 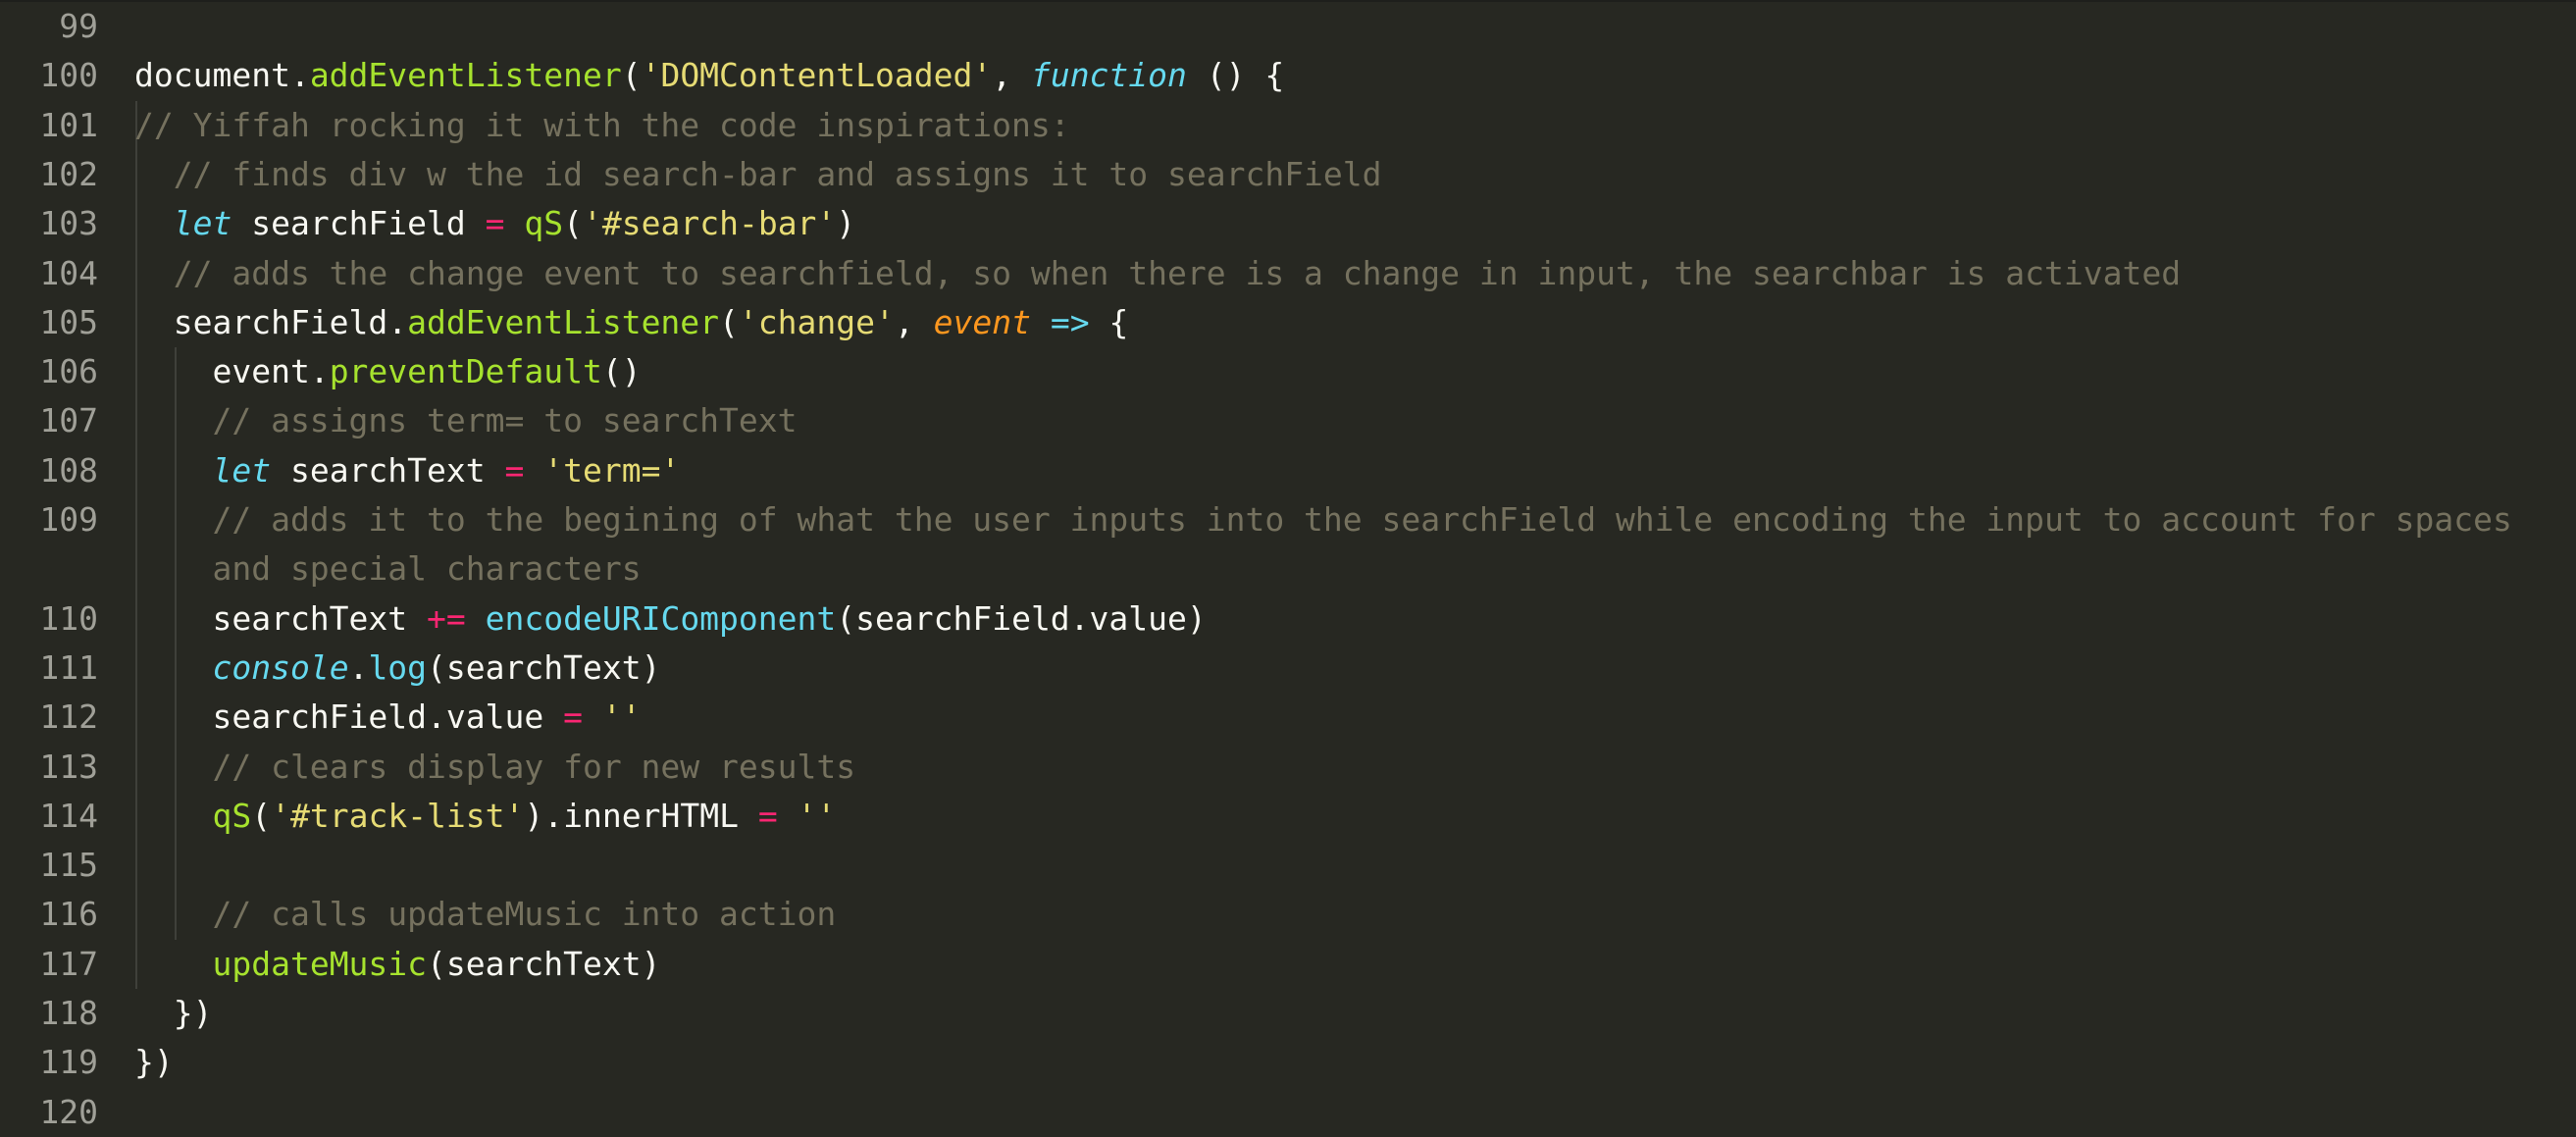 What do you see at coordinates (446, 618) in the screenshot?
I see `code-token: +=` at bounding box center [446, 618].